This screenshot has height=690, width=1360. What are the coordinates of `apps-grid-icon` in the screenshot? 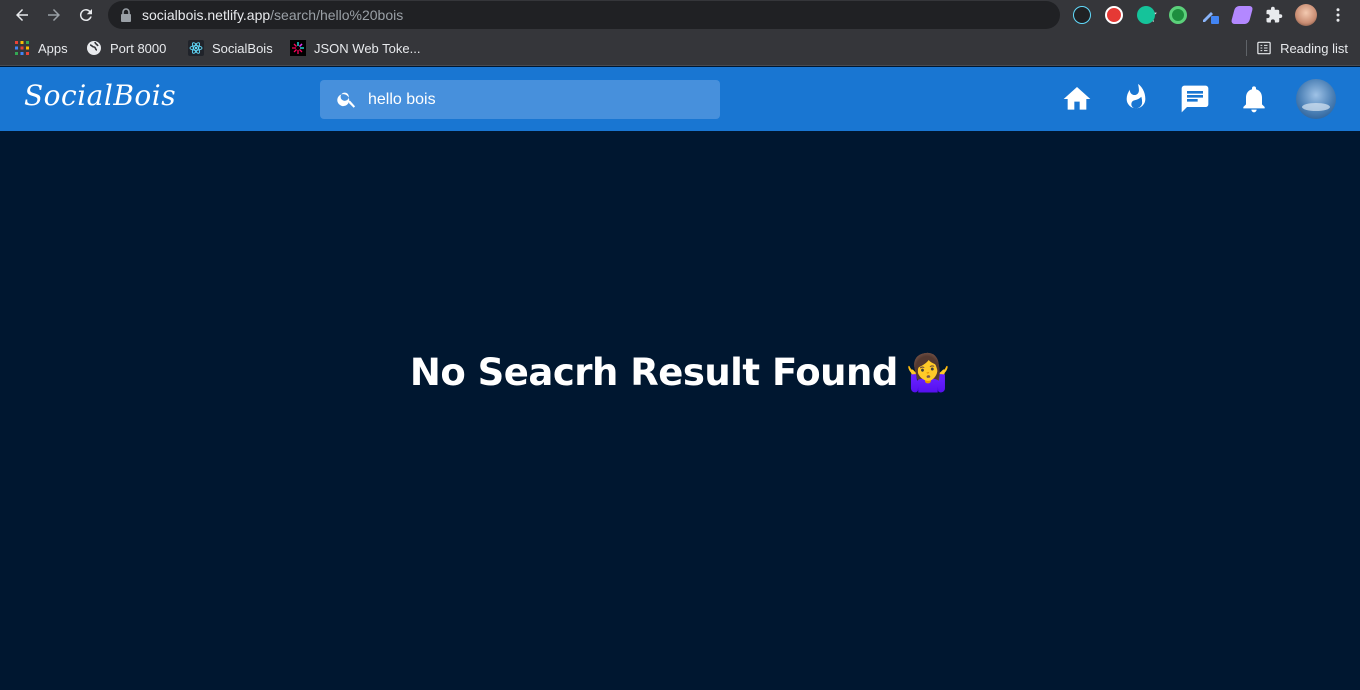 It's located at (22, 48).